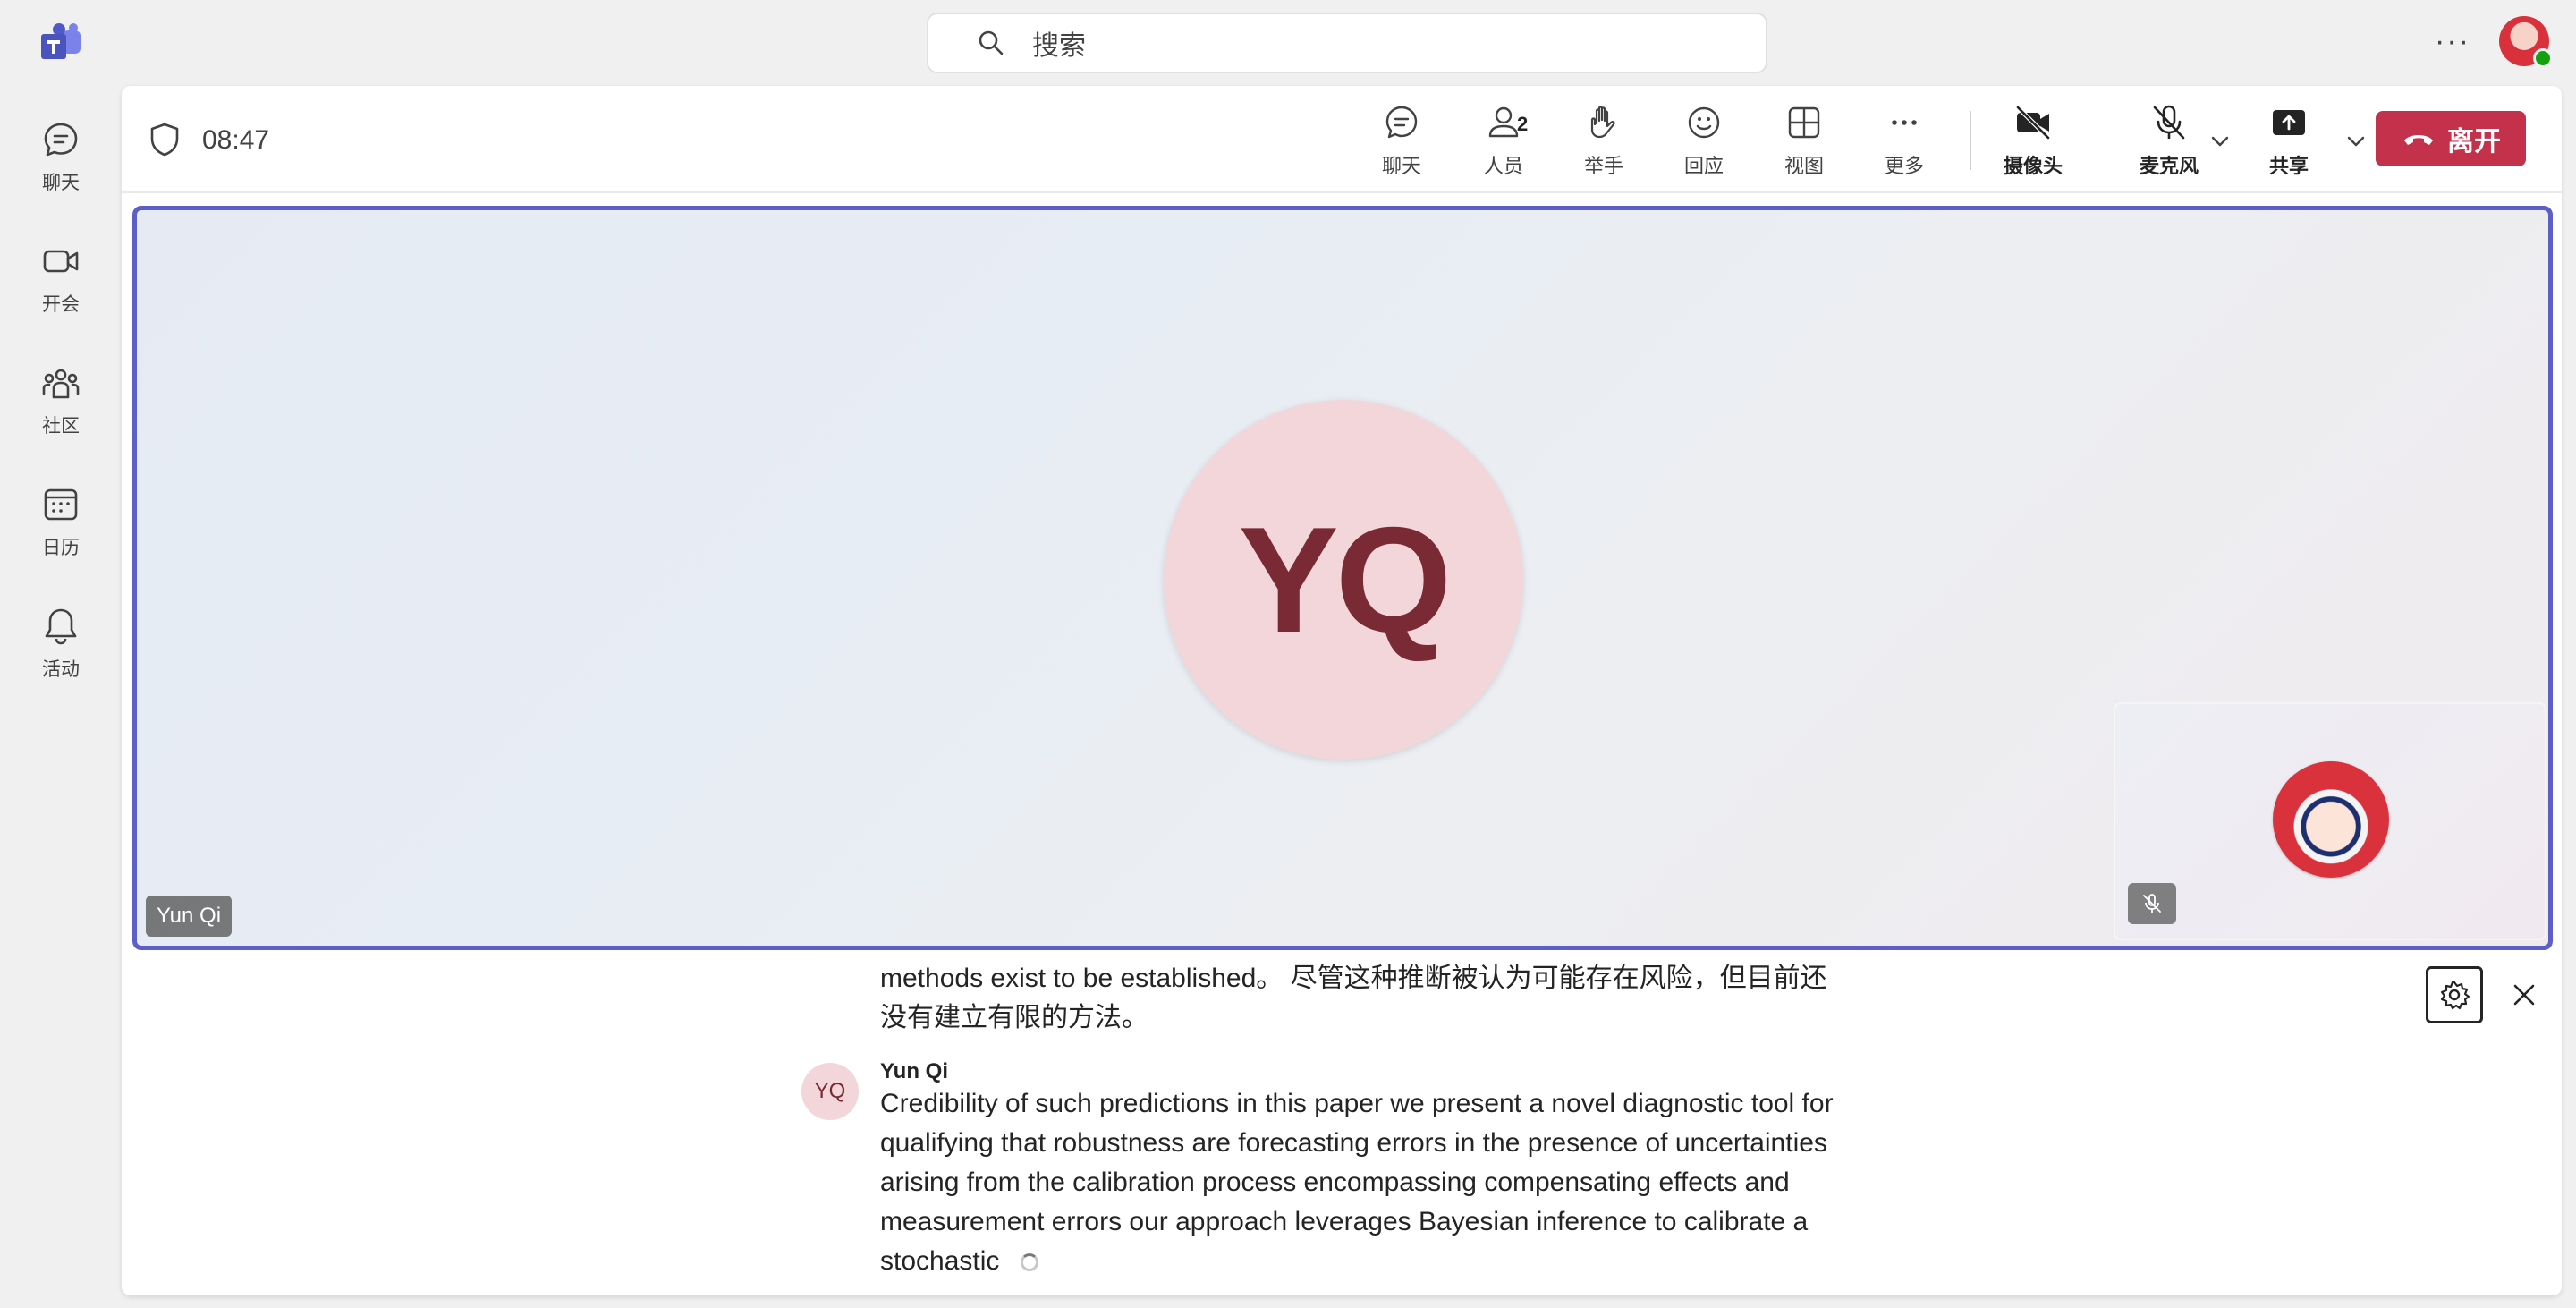  Describe the element at coordinates (2033, 143) in the screenshot. I see `camera-button: 摄像头` at that location.